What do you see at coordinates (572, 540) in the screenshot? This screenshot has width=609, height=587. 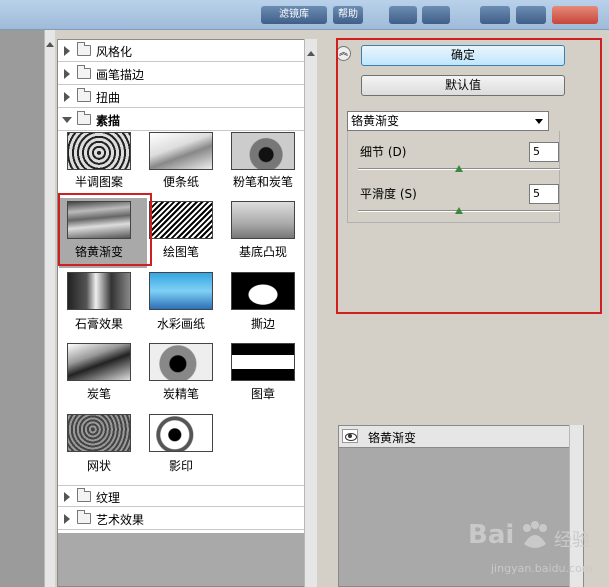 I see `watermark-brand-suffix: 经验` at bounding box center [572, 540].